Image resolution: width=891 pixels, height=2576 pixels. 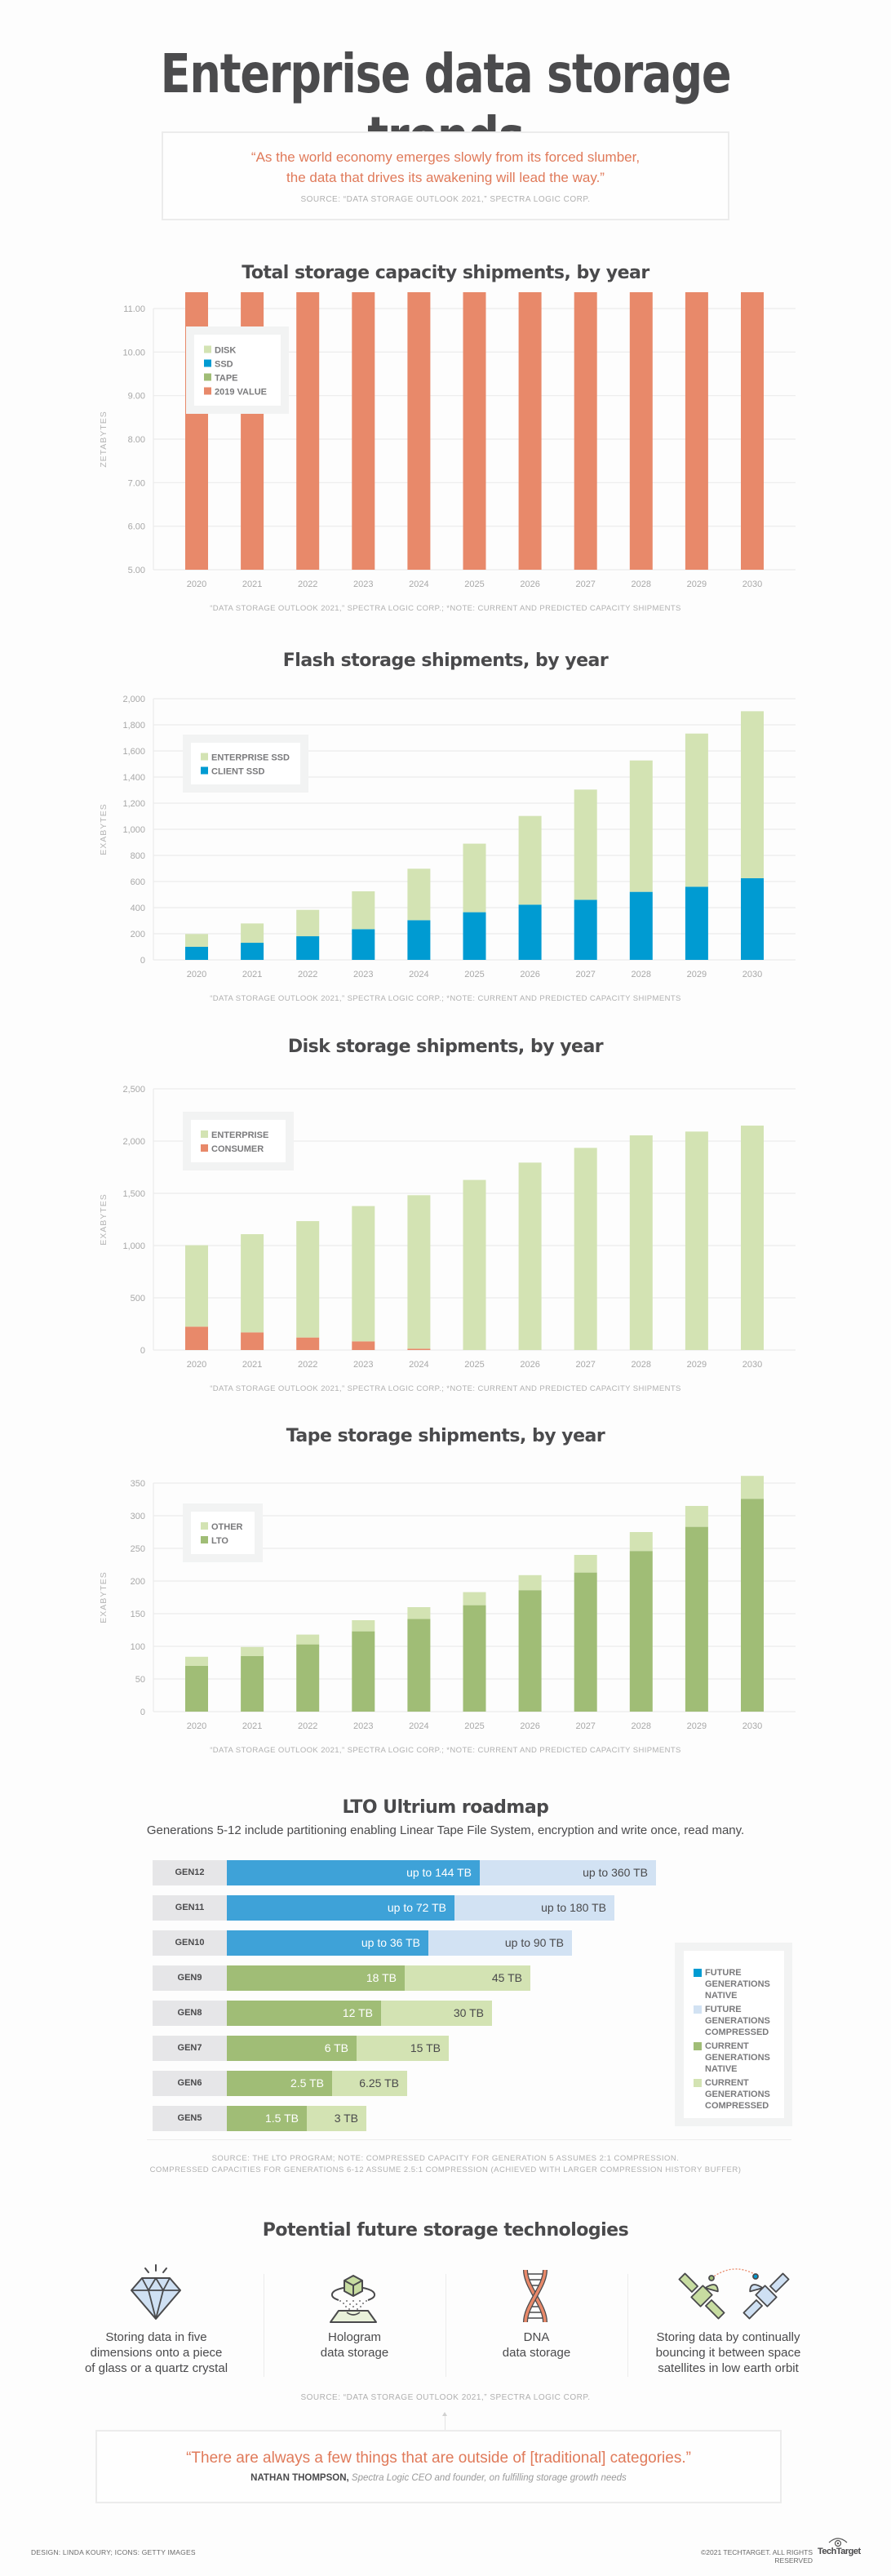 What do you see at coordinates (641, 1726) in the screenshot?
I see `x-tick-label: 2028` at bounding box center [641, 1726].